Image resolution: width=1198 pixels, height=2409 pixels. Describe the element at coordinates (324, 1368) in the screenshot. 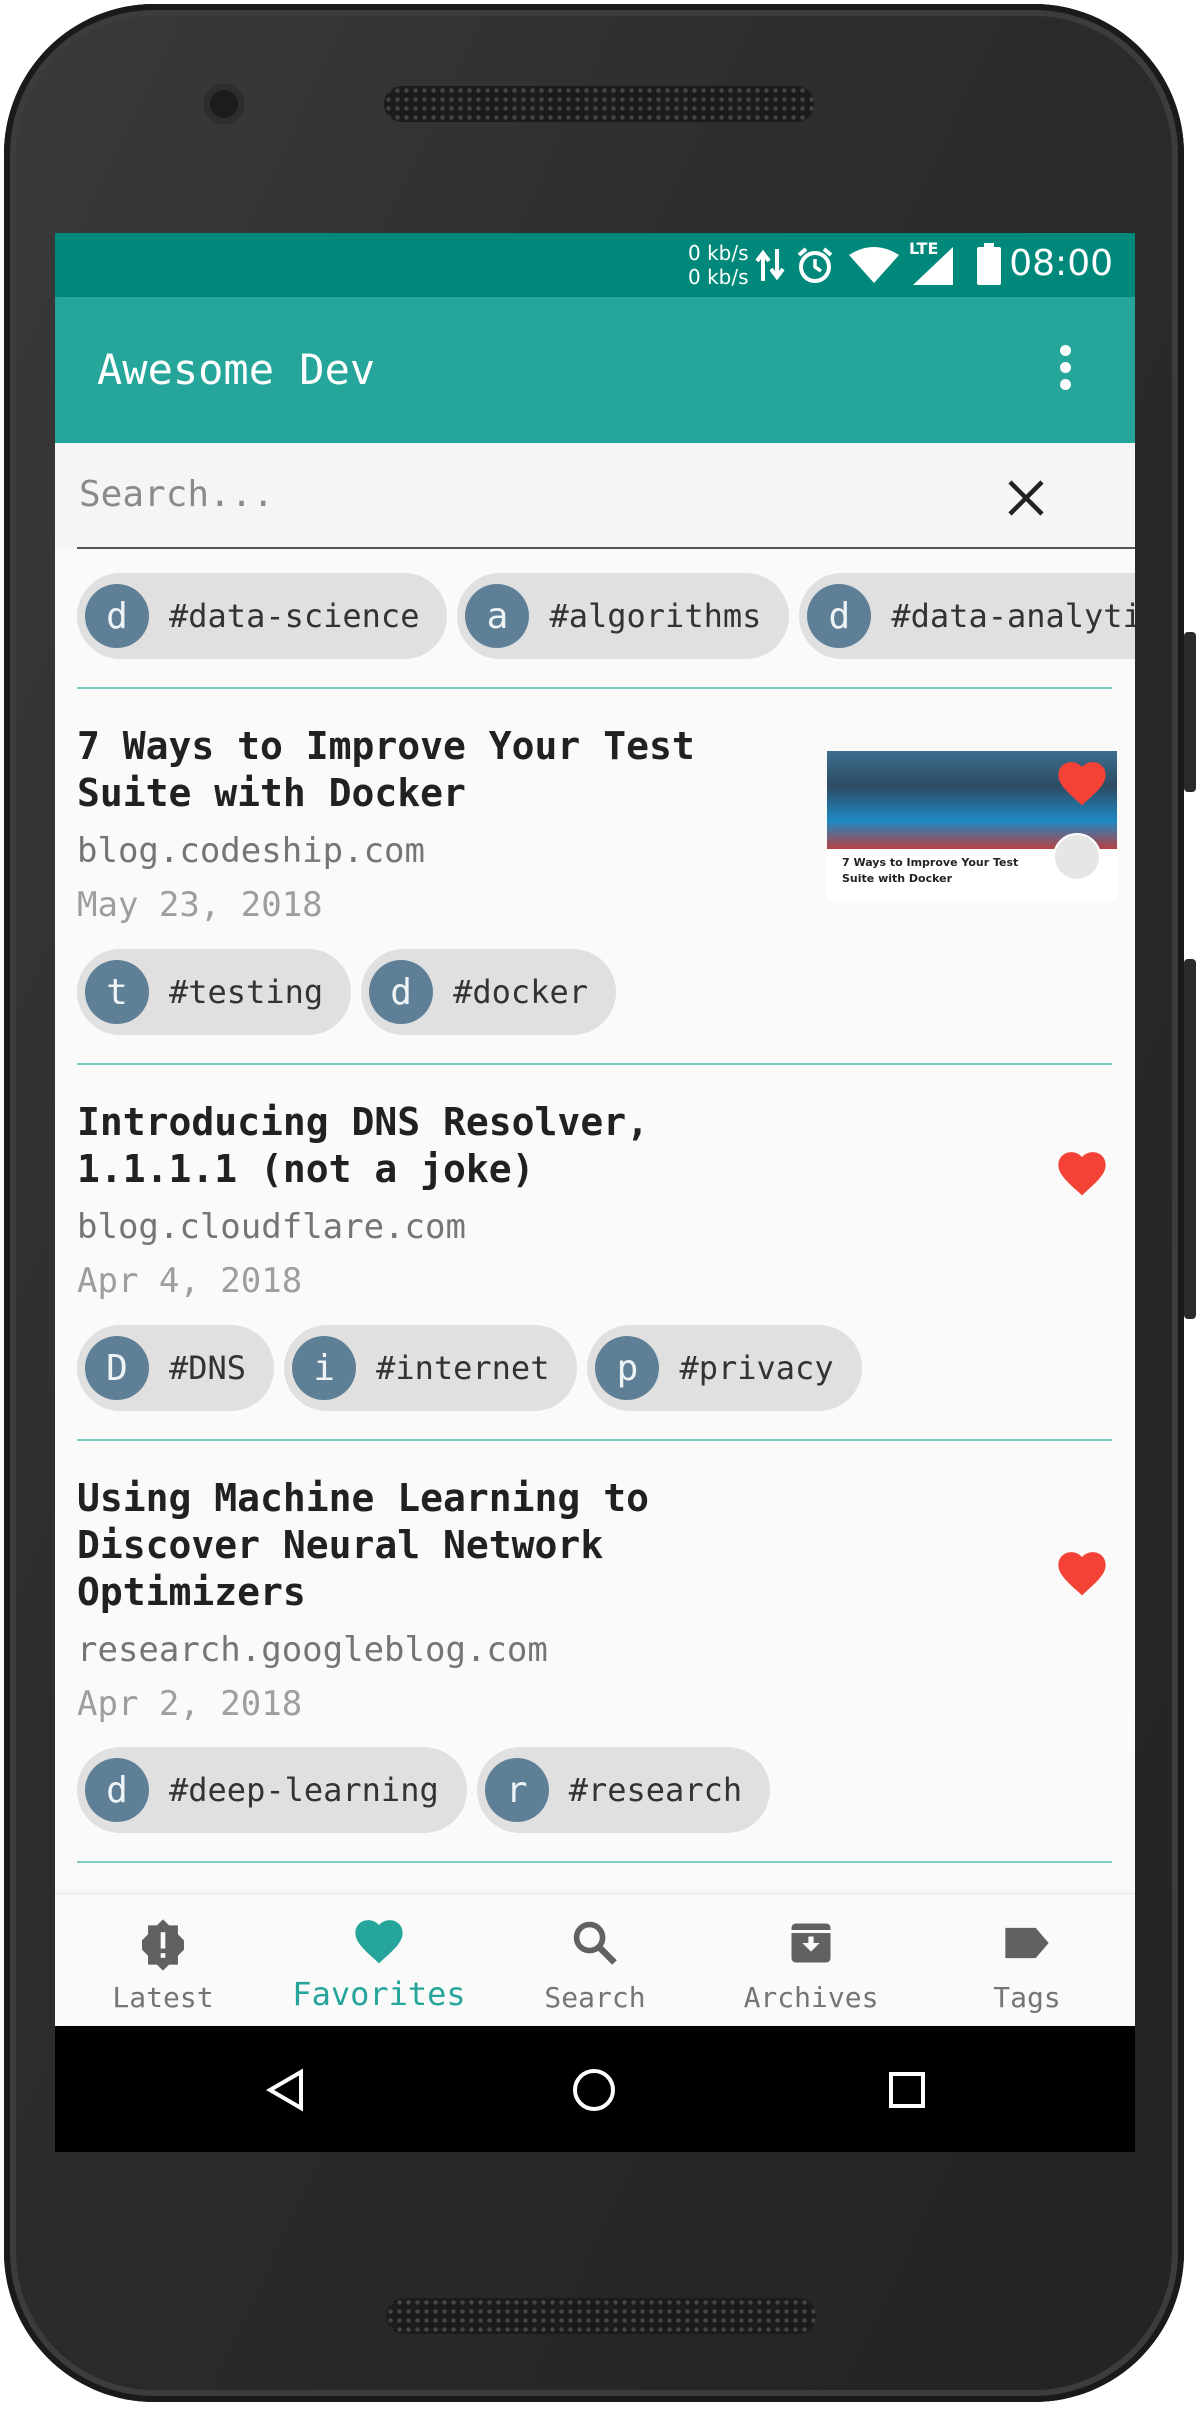

I see `tag-avatar: i` at that location.